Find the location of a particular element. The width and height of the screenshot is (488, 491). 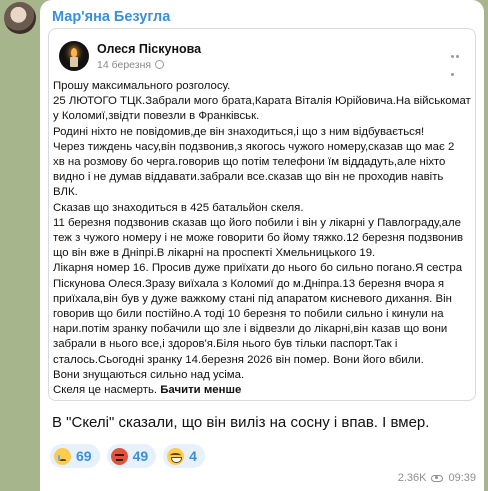

reaction-count: 4 is located at coordinates (193, 456).